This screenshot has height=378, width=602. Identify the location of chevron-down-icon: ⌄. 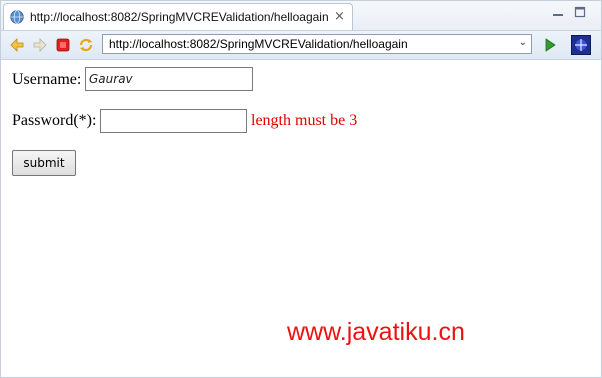
(523, 42).